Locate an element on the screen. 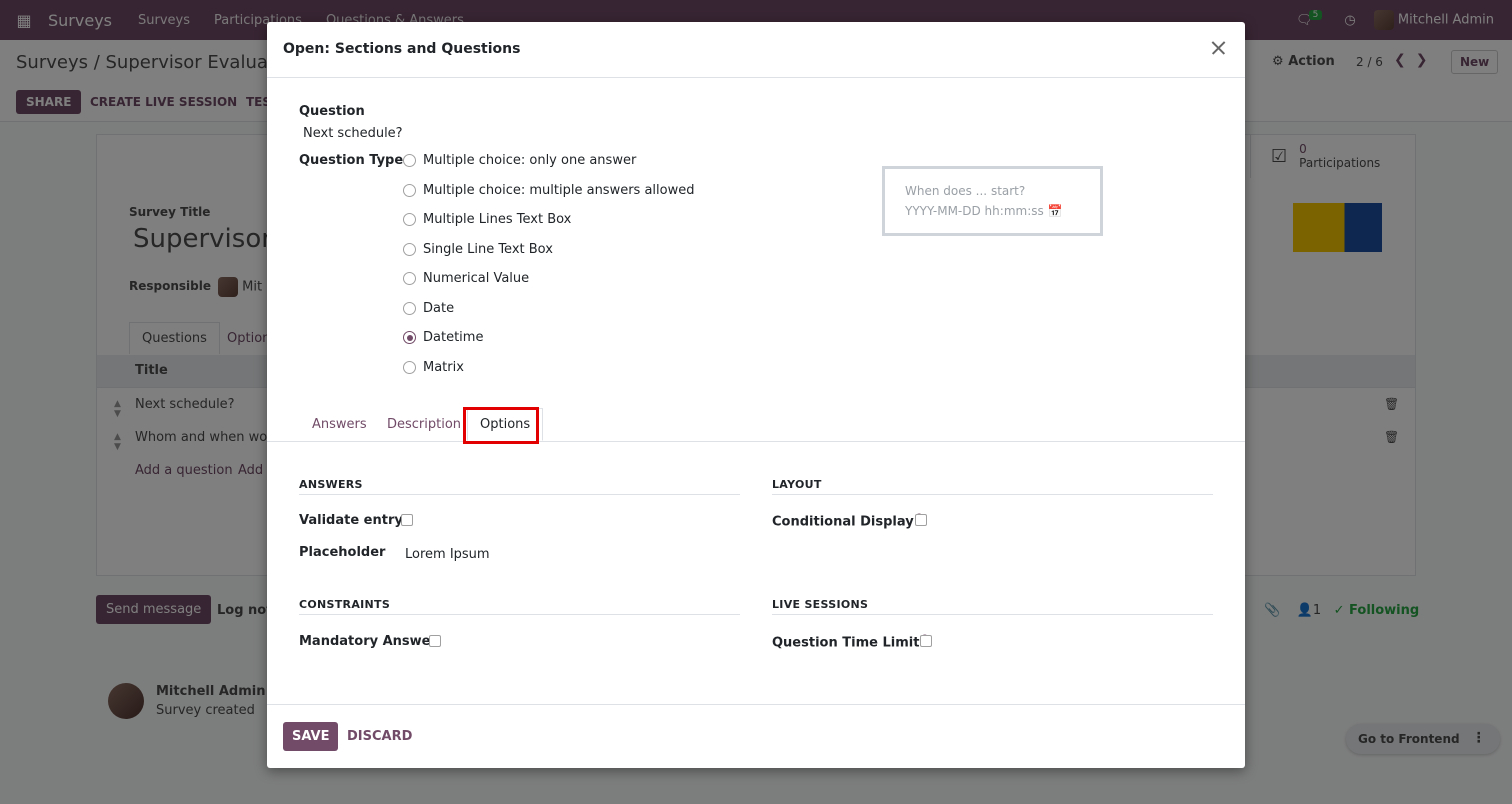 This screenshot has width=1512, height=804. conditional-display-label: Conditional Display? is located at coordinates (847, 521).